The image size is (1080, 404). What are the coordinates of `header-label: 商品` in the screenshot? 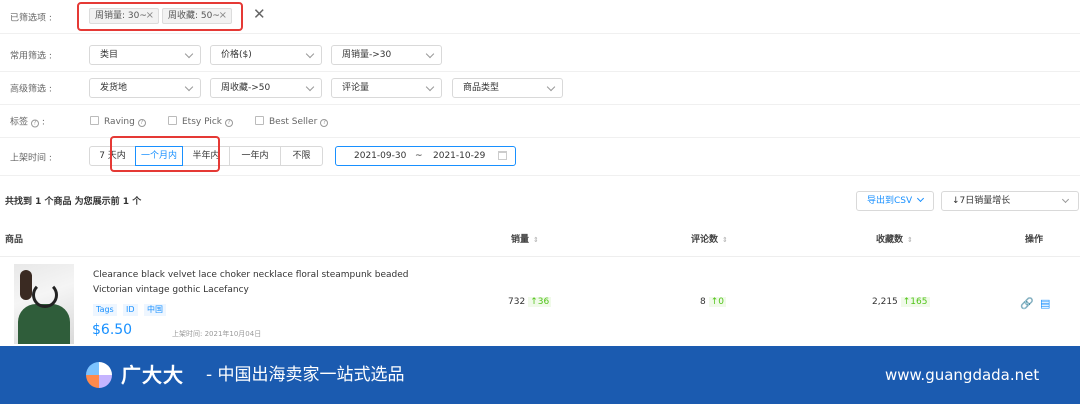 It's located at (14, 240).